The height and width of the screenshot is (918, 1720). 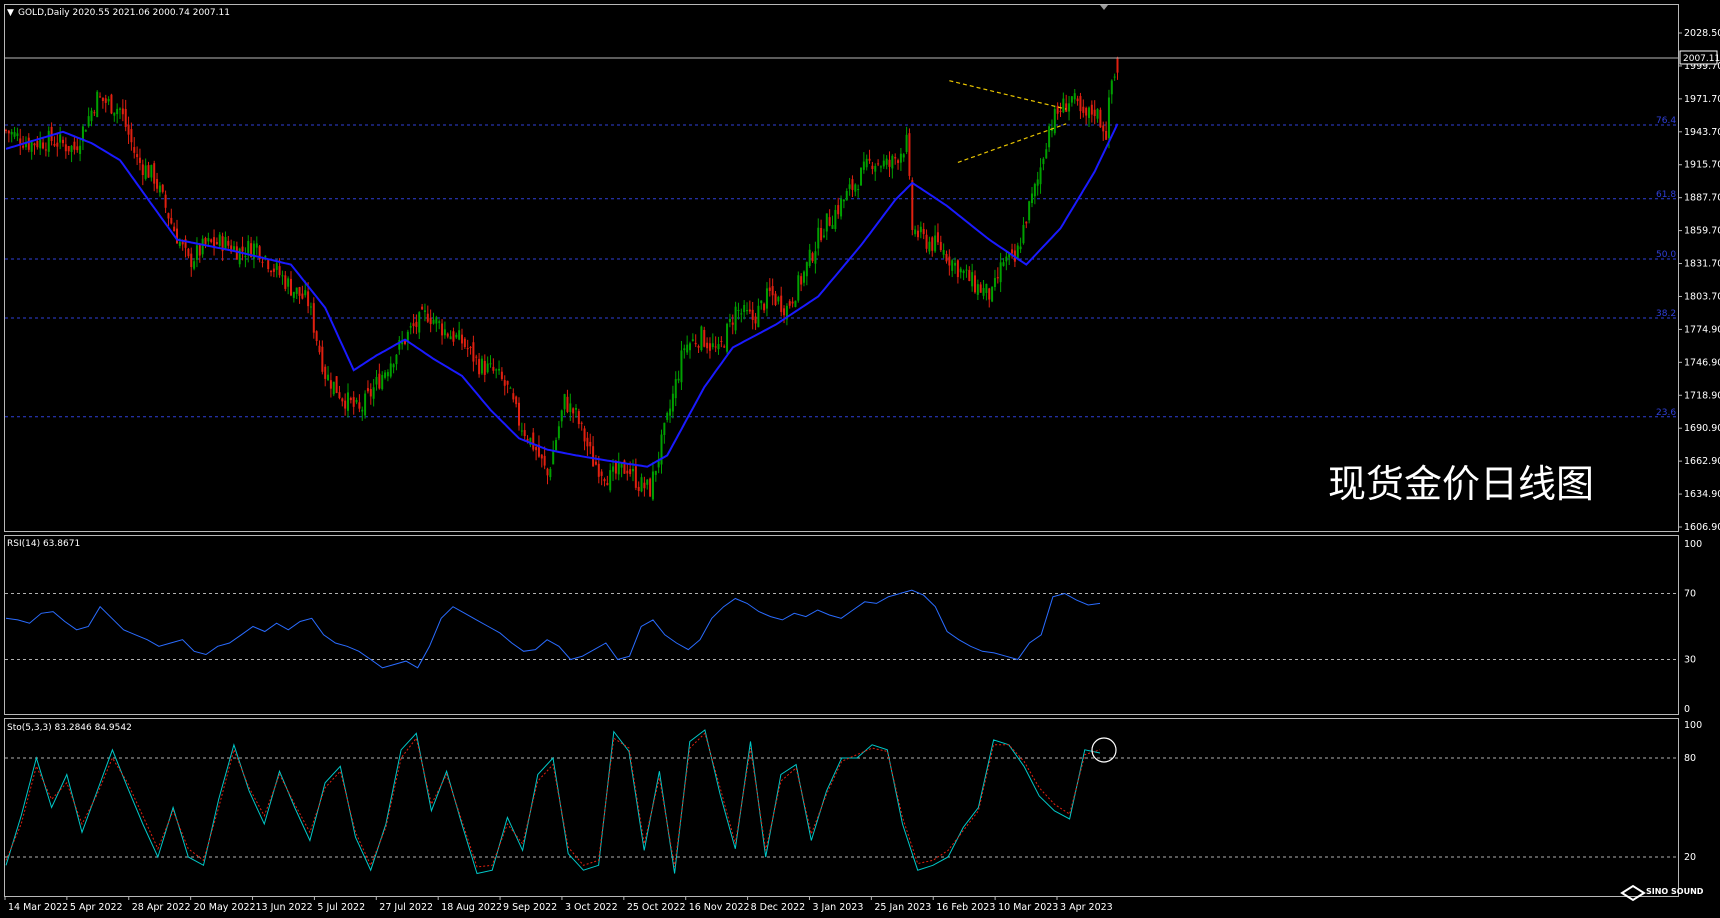 I want to click on price-tick-label: 1634.90, so click(x=1702, y=494).